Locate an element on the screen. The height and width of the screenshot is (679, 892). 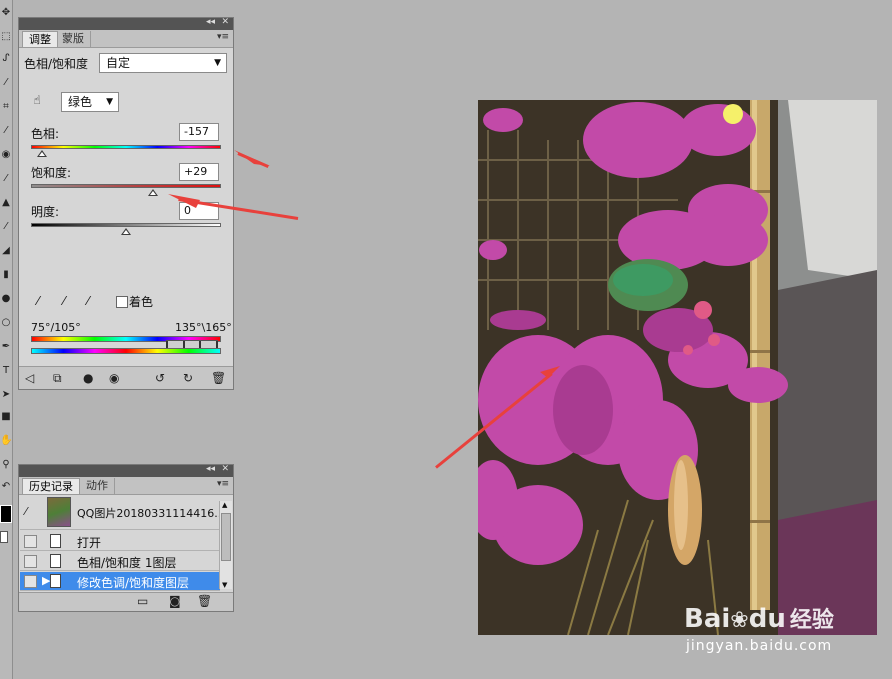
arrowhead-saturation-icon is located at coordinates (184, 201).